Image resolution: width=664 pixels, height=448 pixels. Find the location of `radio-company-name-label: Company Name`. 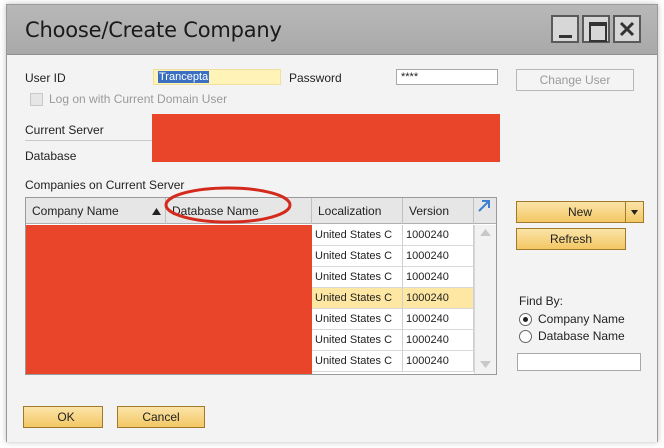

radio-company-name-label: Company Name is located at coordinates (581, 319).